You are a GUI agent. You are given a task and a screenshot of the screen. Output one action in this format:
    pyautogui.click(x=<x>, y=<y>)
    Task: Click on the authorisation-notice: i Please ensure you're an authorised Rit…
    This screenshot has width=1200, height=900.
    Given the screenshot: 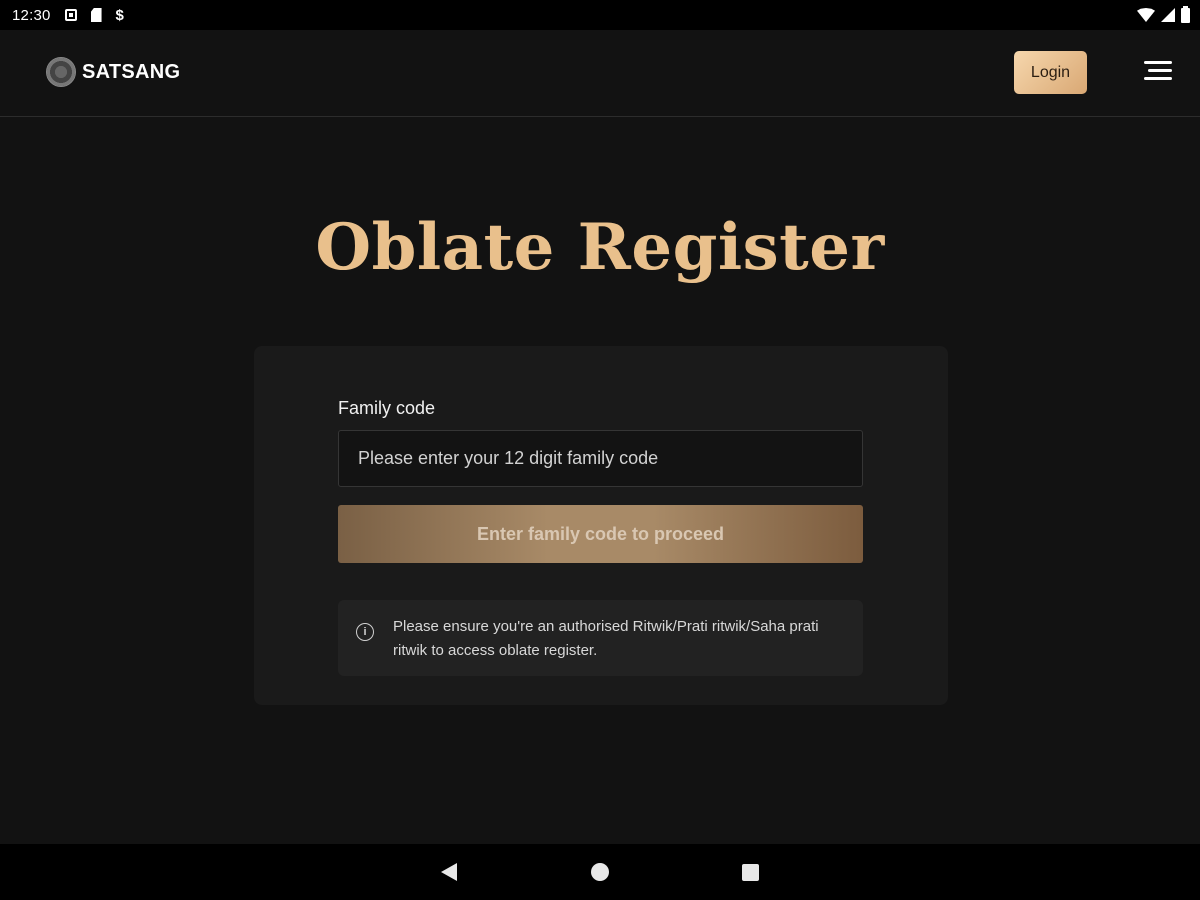 What is the action you would take?
    pyautogui.click(x=600, y=638)
    